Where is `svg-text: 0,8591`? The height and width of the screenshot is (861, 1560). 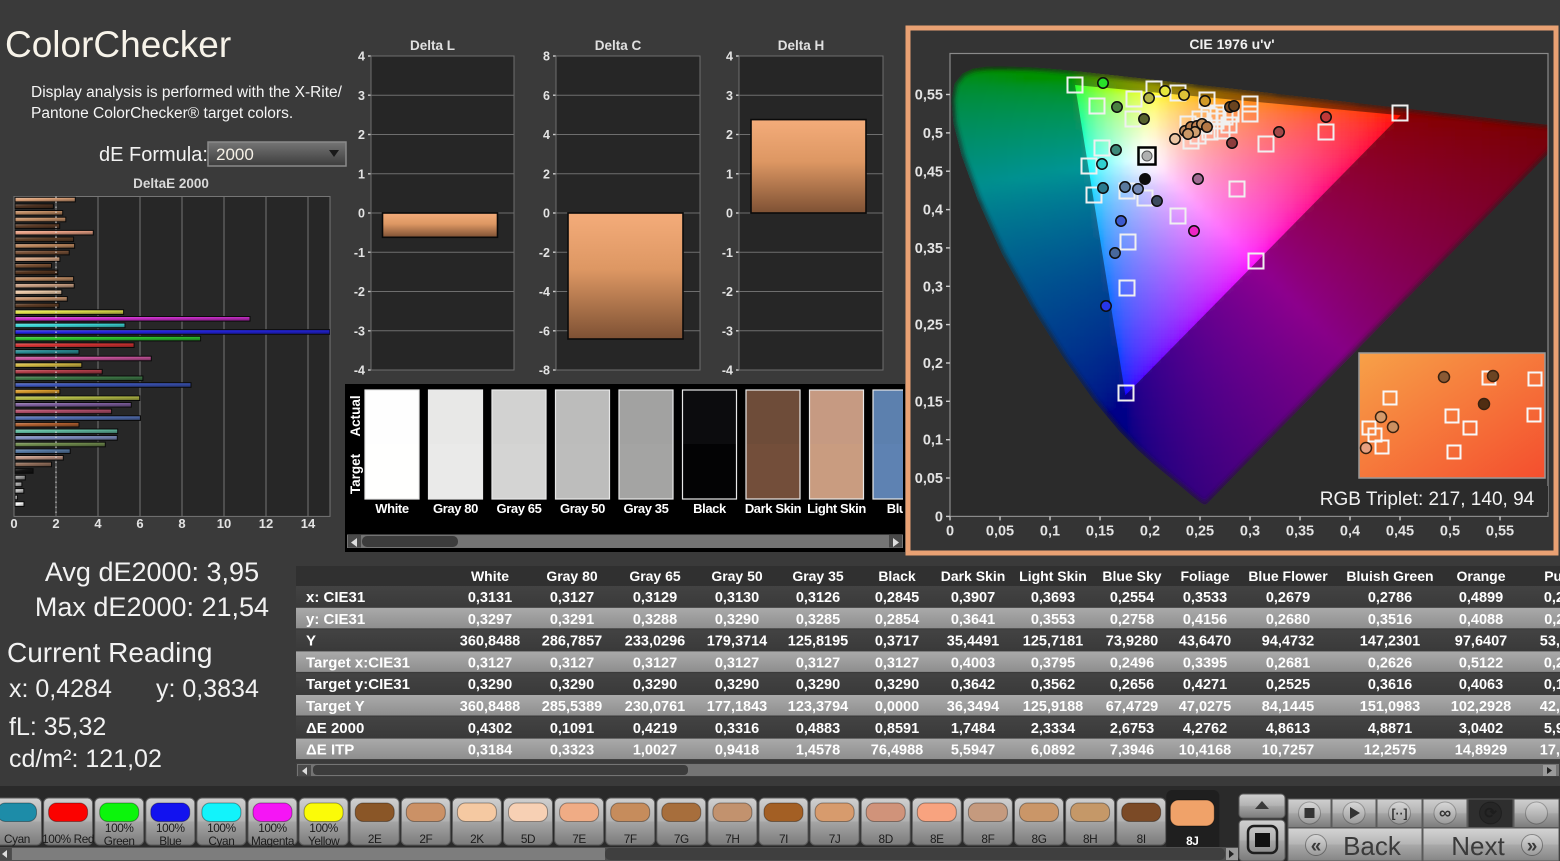 svg-text: 0,8591 is located at coordinates (897, 729).